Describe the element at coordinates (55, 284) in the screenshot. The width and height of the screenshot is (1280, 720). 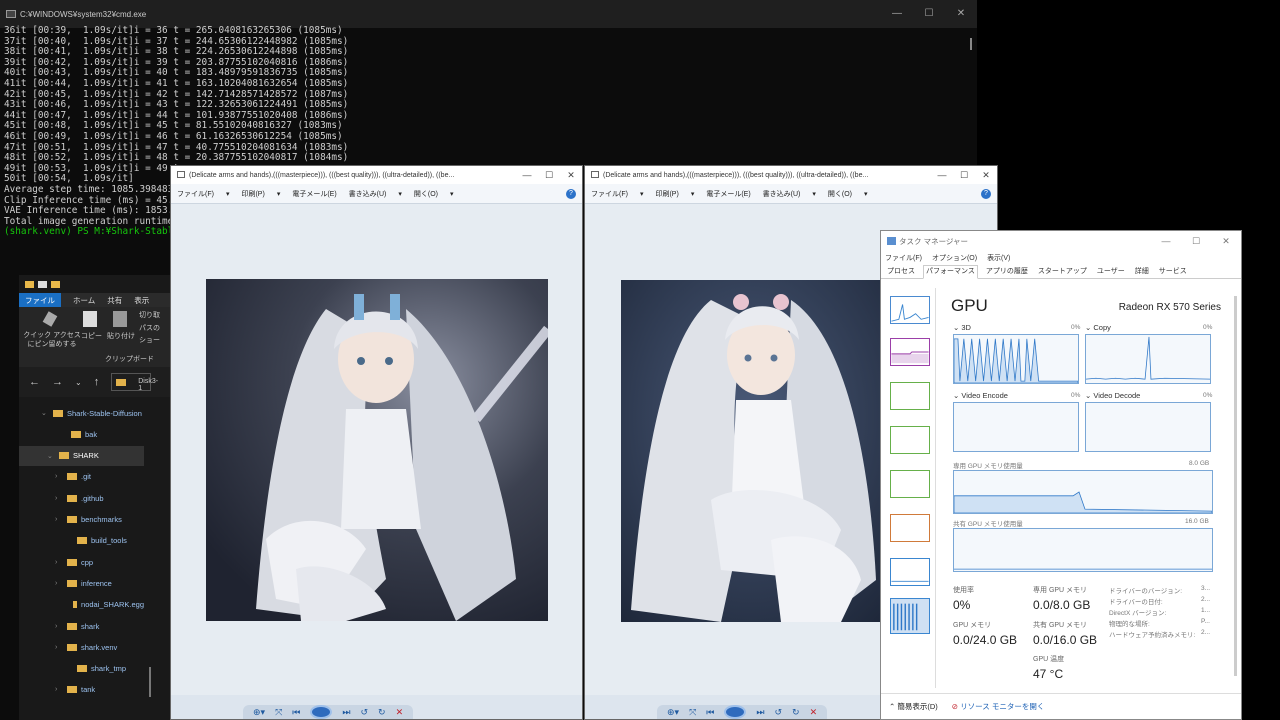
I see `new-folder-icon` at that location.